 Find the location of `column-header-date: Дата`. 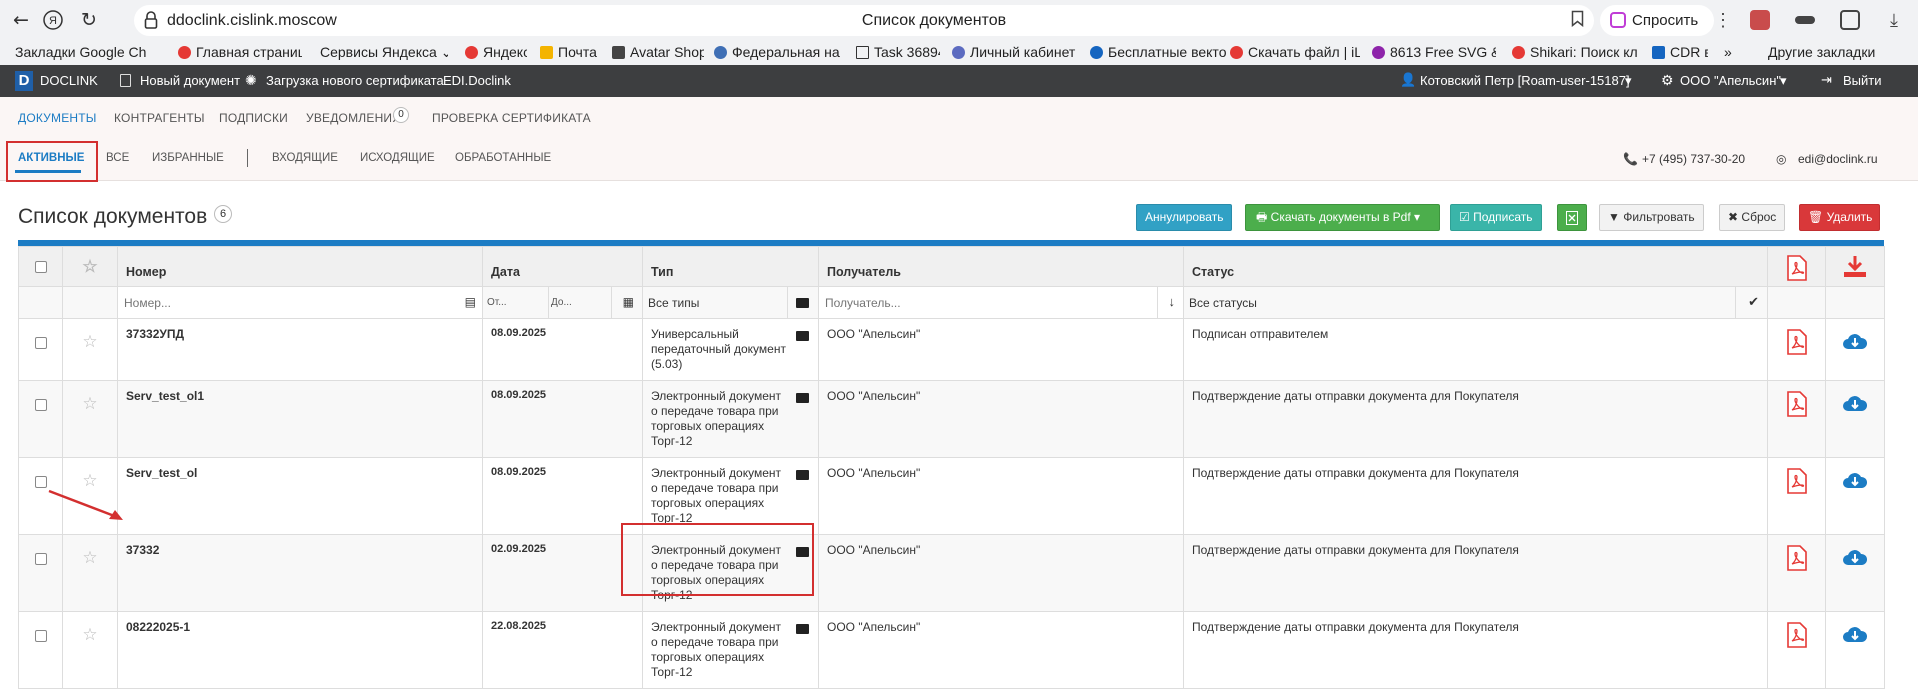

column-header-date: Дата is located at coordinates (562, 266).